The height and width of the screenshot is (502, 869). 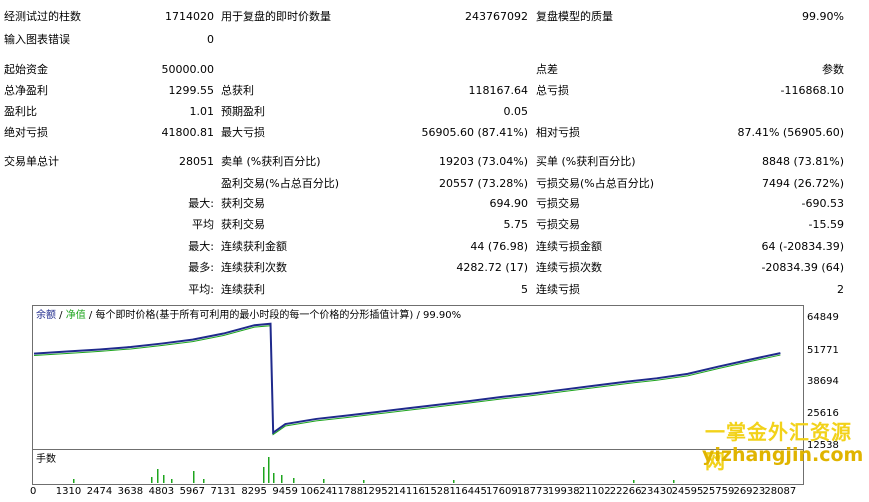 I want to click on x-tick-label: 1310, so click(x=68, y=491).